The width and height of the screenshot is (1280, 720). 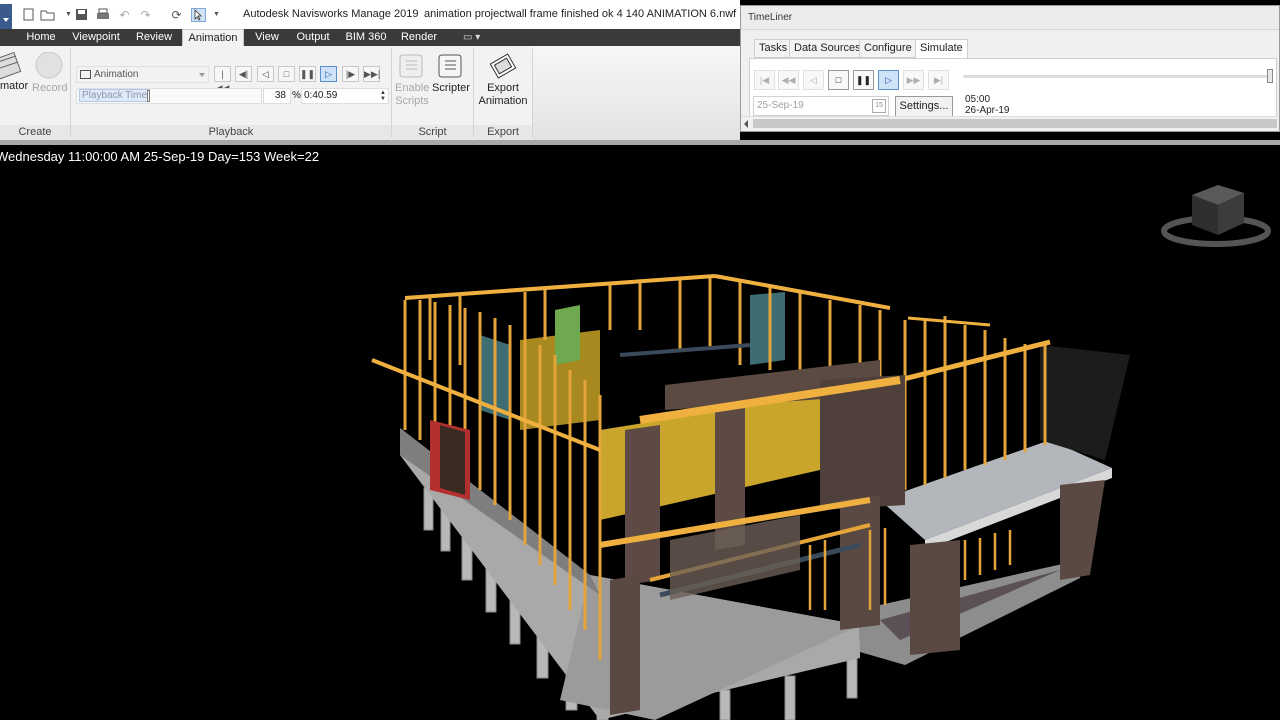 I want to click on scripter-label: Scripter, so click(x=451, y=88).